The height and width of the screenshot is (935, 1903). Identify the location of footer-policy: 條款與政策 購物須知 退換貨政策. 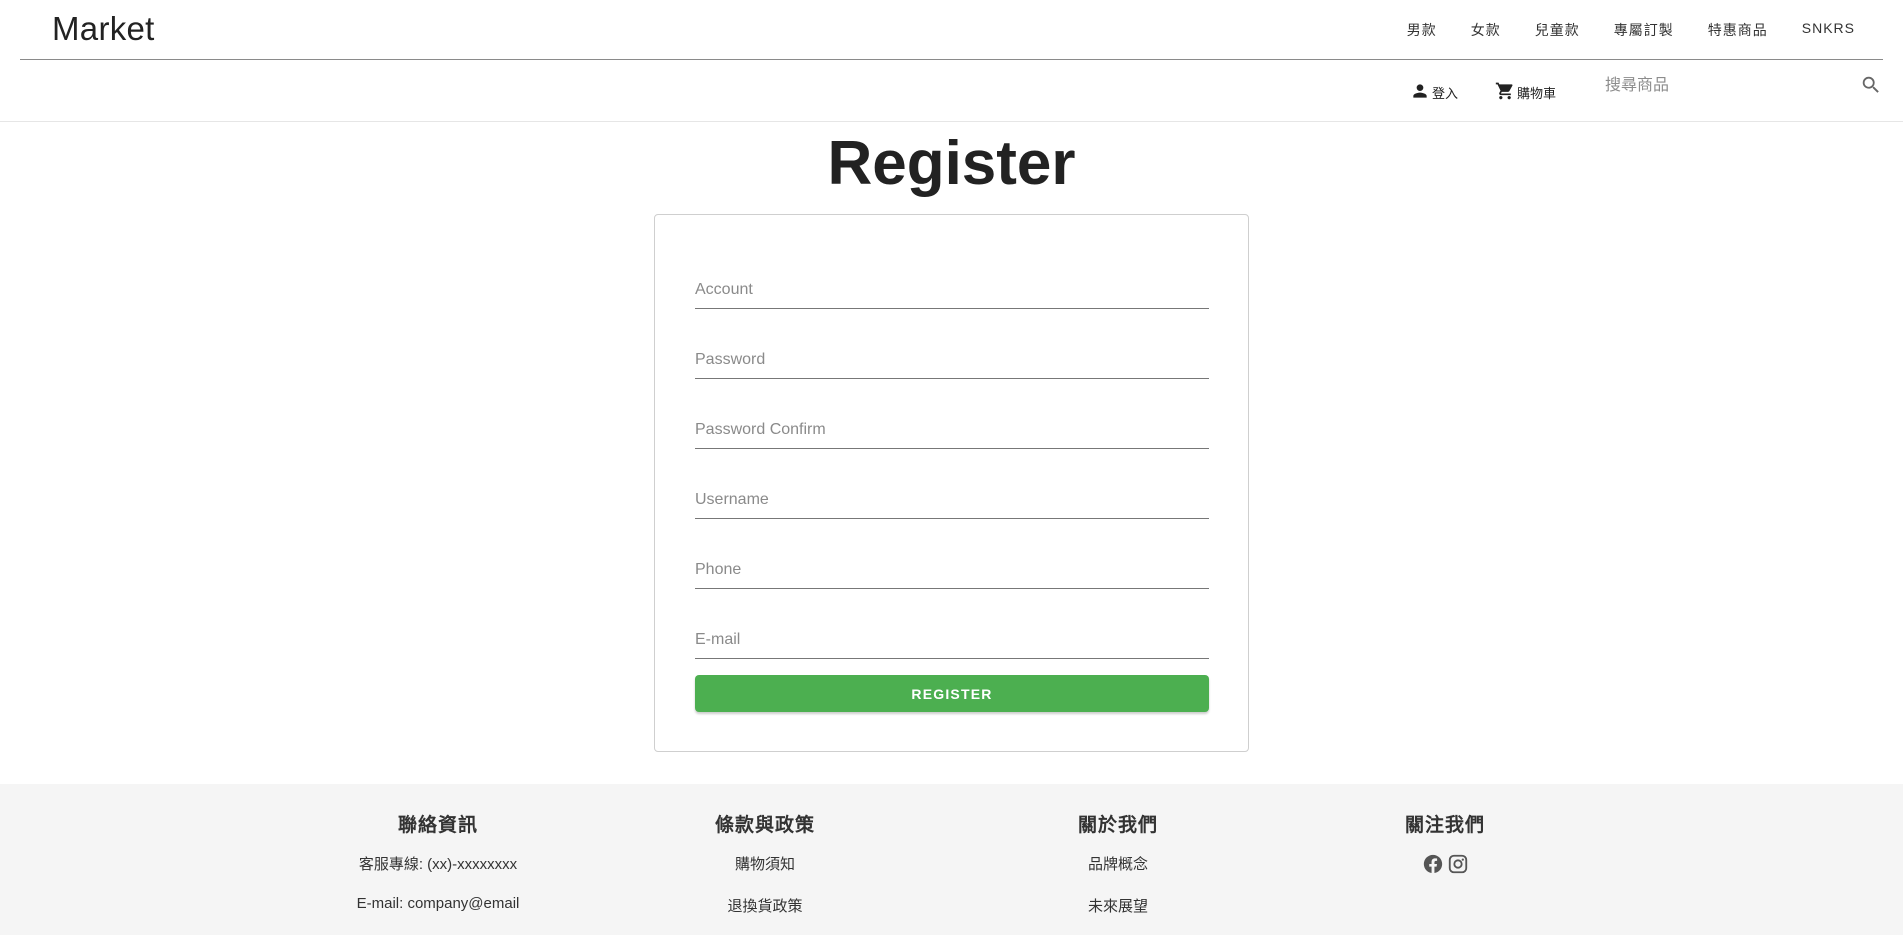
(765, 872).